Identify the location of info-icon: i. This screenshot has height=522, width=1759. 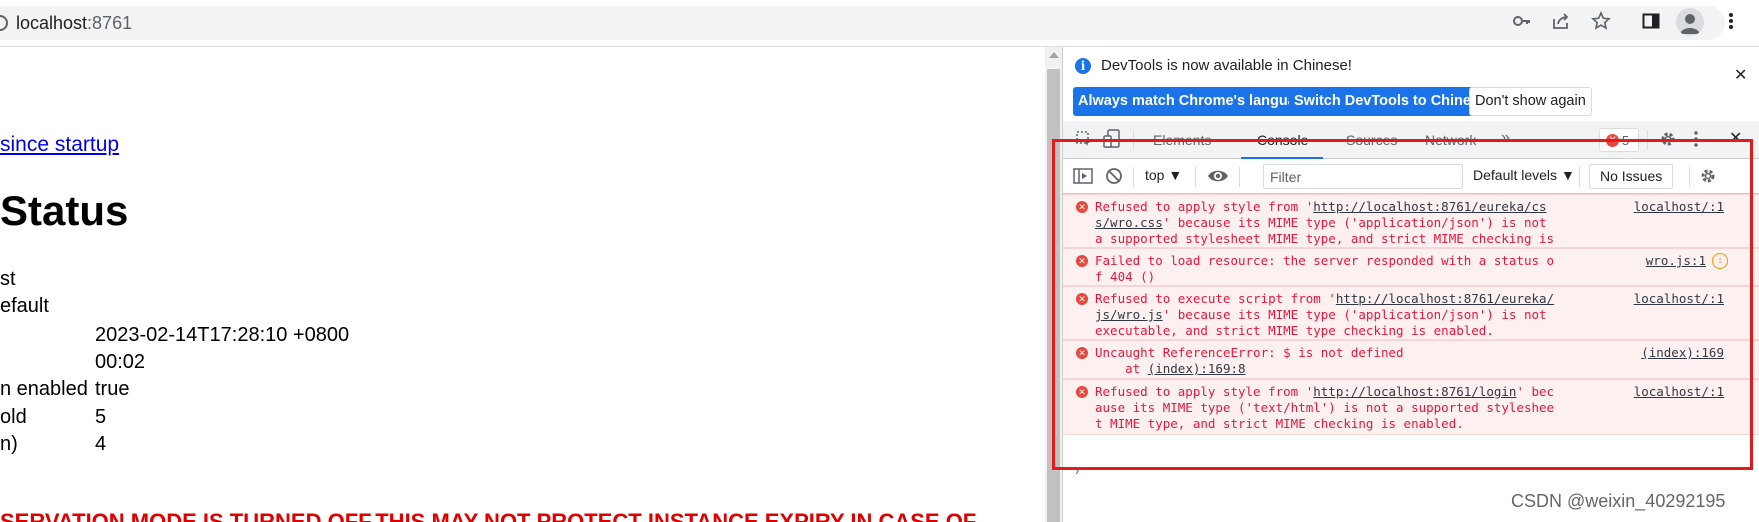
(1083, 66).